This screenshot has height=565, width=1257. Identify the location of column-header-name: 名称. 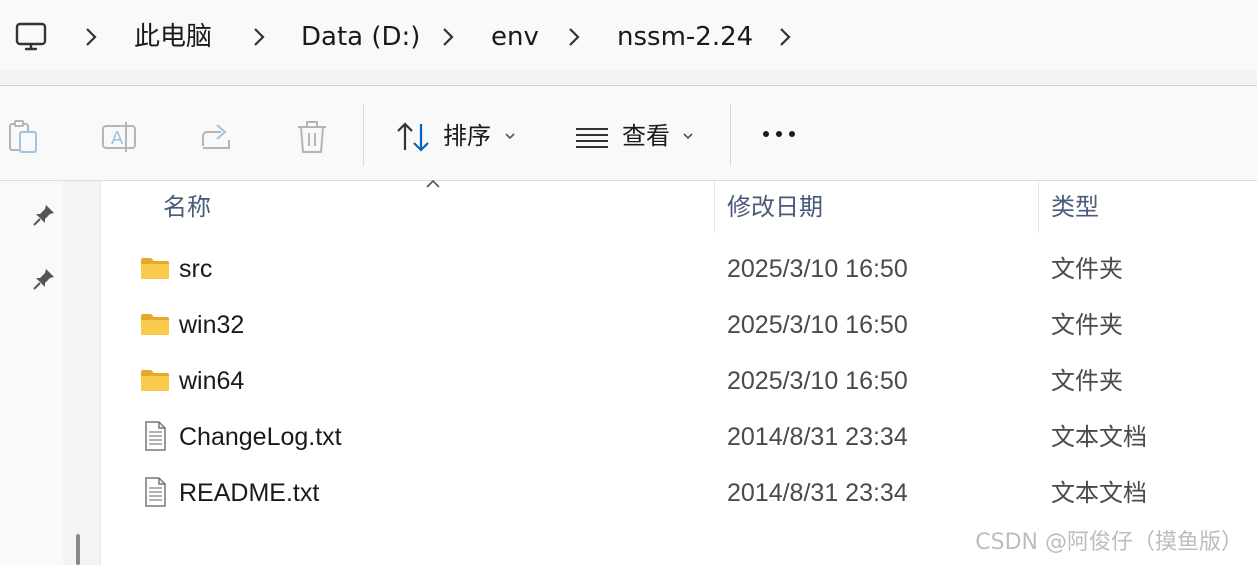
(187, 207).